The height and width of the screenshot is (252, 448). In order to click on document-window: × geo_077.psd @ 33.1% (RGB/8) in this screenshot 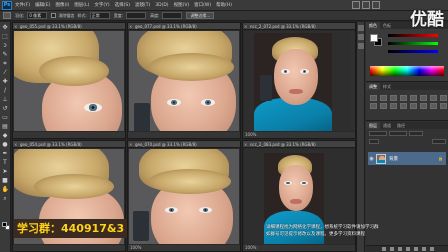, I will do `click(184, 80)`.